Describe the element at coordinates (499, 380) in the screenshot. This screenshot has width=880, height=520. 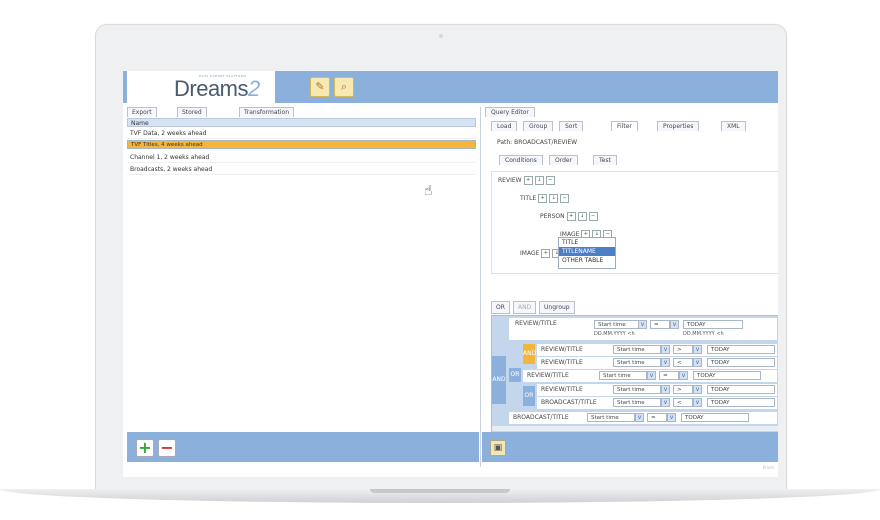
I see `group-and-outer: AND` at that location.